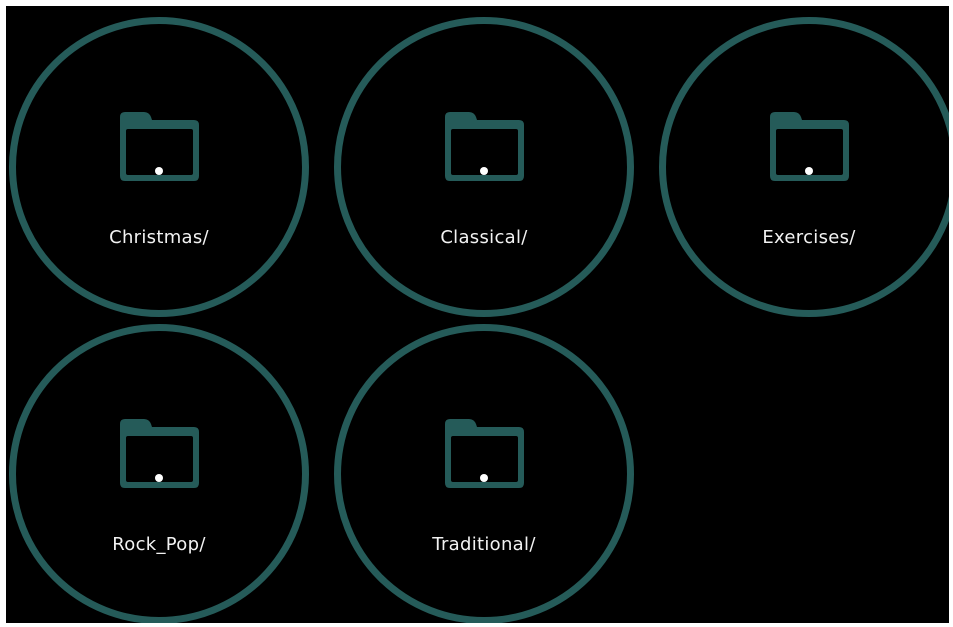 This screenshot has width=953, height=627. What do you see at coordinates (809, 237) in the screenshot?
I see `folder-label: Exercises/` at bounding box center [809, 237].